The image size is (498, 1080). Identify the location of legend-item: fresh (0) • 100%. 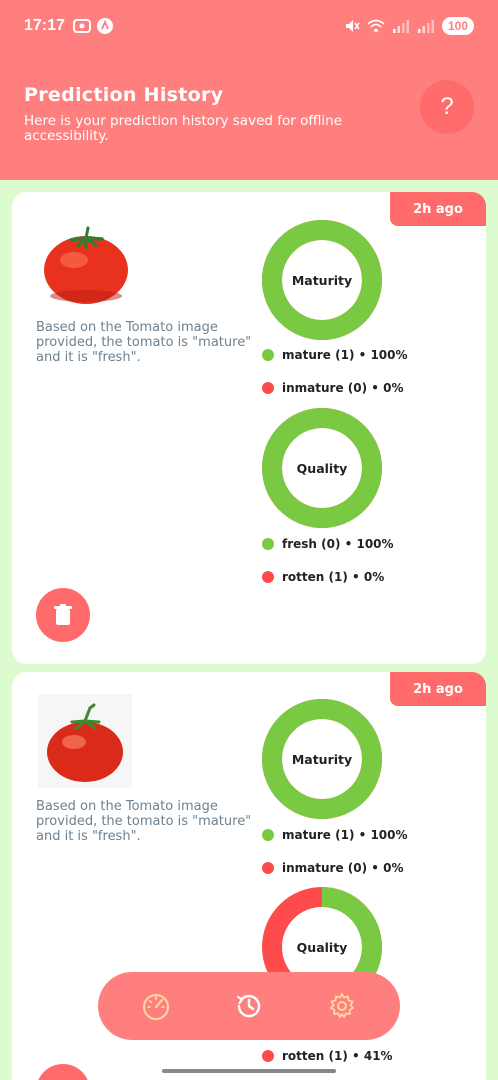
(328, 544).